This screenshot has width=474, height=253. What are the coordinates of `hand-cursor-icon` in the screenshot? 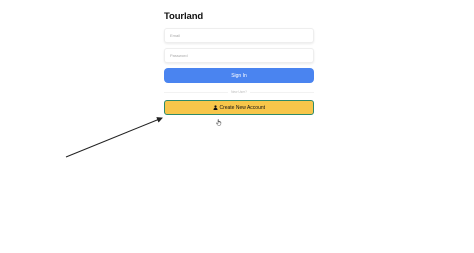 It's located at (219, 119).